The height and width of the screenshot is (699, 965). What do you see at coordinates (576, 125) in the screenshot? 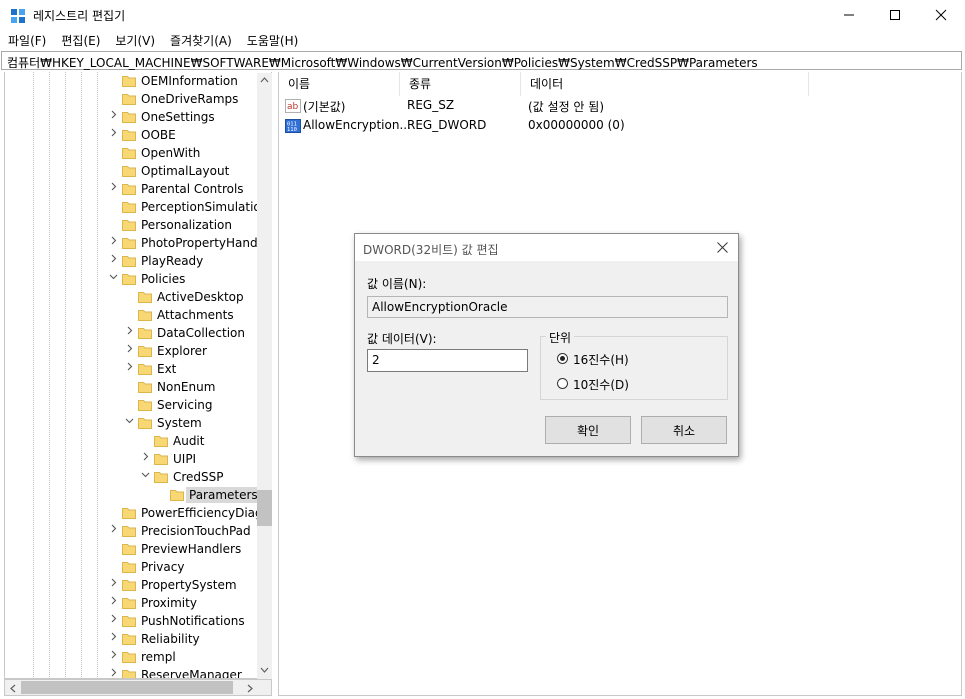
I see `value-data: 0x00000000 (0)` at bounding box center [576, 125].